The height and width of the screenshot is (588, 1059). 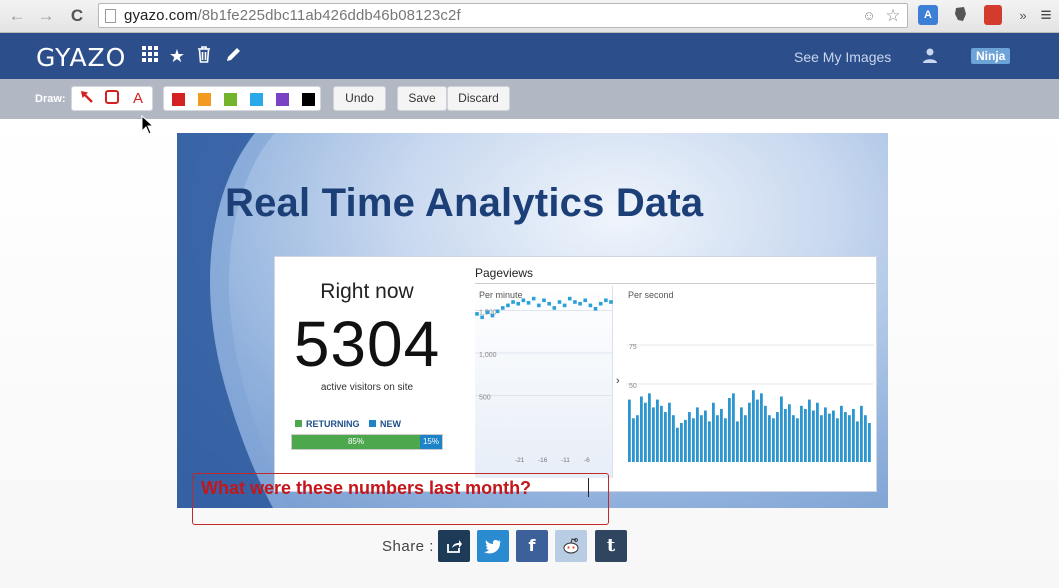 I want to click on save-button: Save, so click(x=422, y=98).